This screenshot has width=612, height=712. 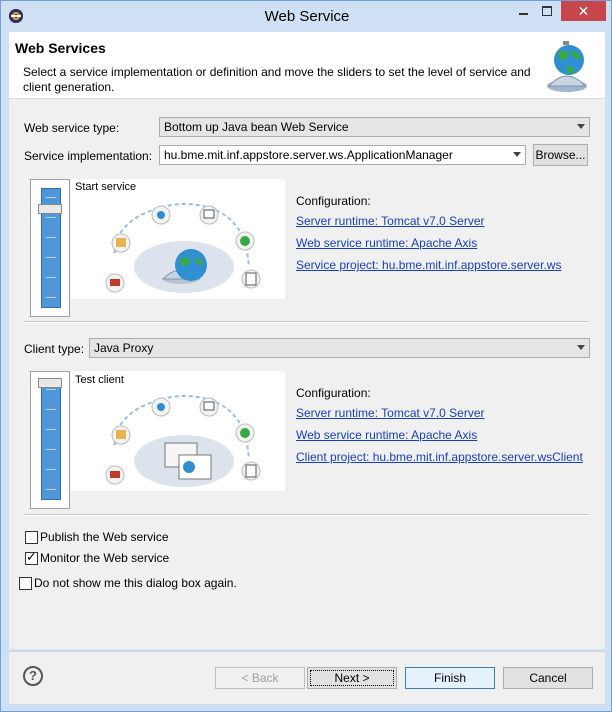 I want to click on cancel-button: Cancel, so click(x=548, y=678).